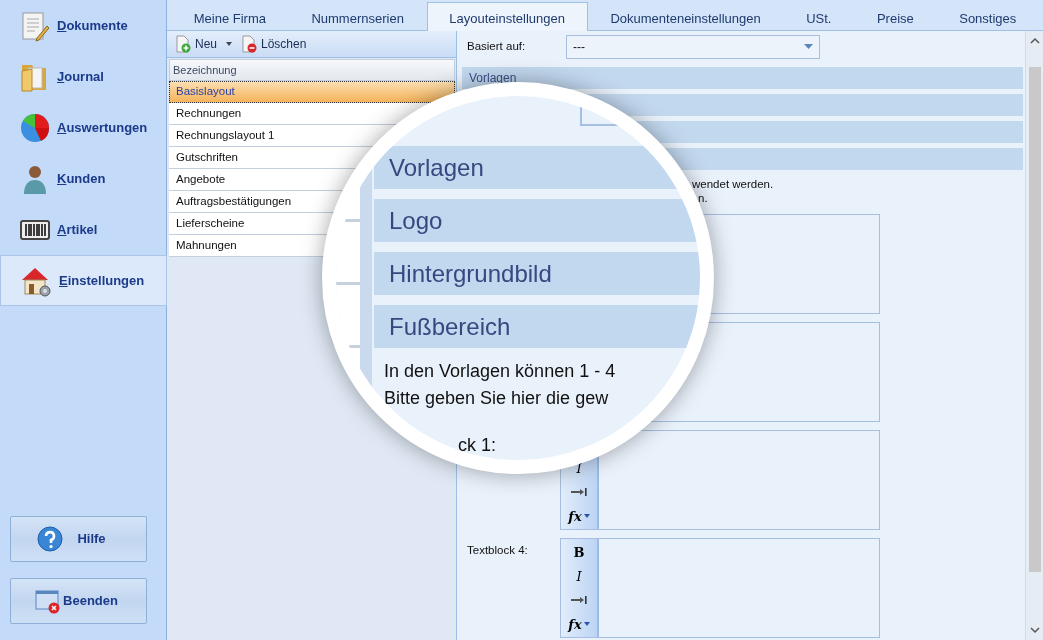 The width and height of the screenshot is (1043, 640). What do you see at coordinates (537, 273) in the screenshot?
I see `section-header: Hintergrundbild` at bounding box center [537, 273].